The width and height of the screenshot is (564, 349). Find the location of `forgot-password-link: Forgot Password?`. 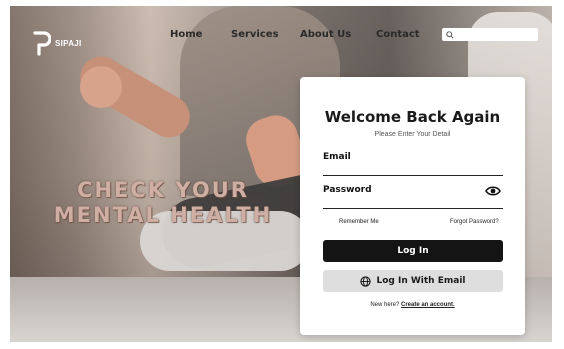

forgot-password-link: Forgot Password? is located at coordinates (474, 222).